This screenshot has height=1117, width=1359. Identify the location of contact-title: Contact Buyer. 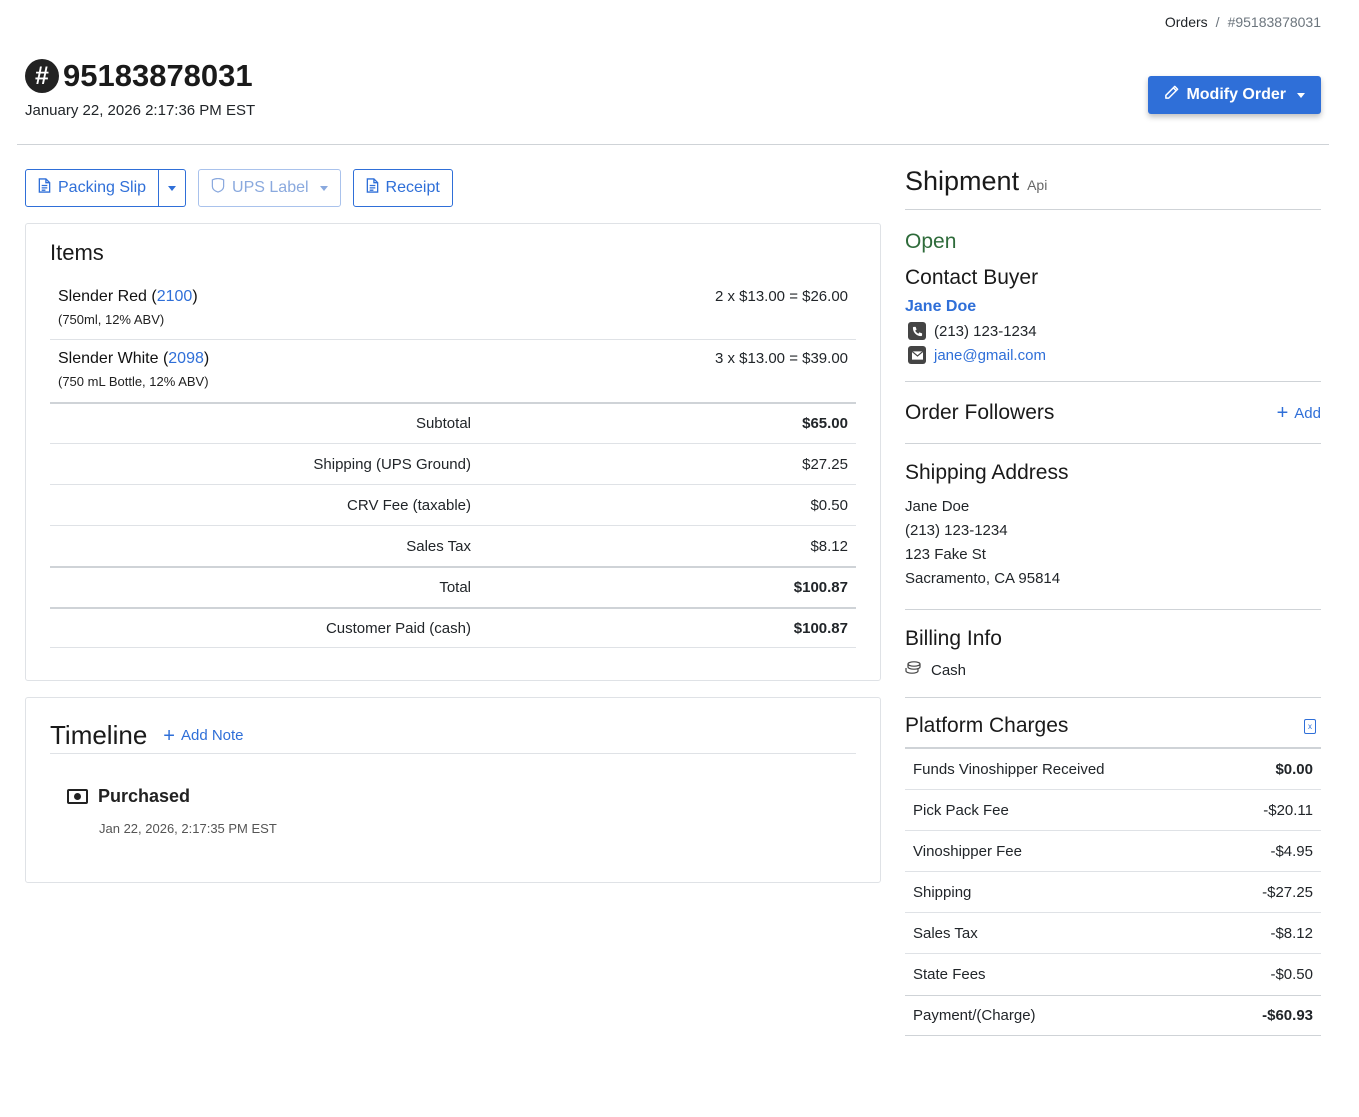
(972, 277).